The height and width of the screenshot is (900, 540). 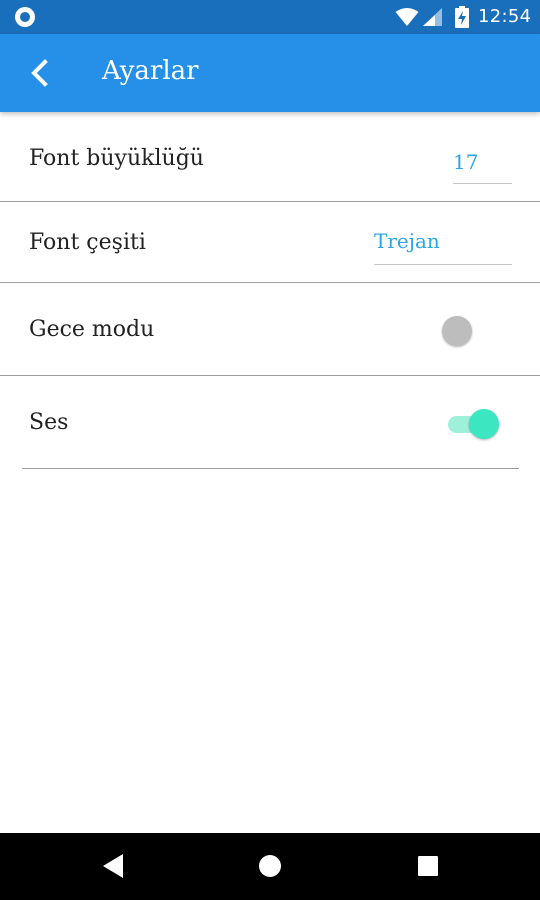 I want to click on font-type-label: Font çeşiti, so click(x=87, y=242).